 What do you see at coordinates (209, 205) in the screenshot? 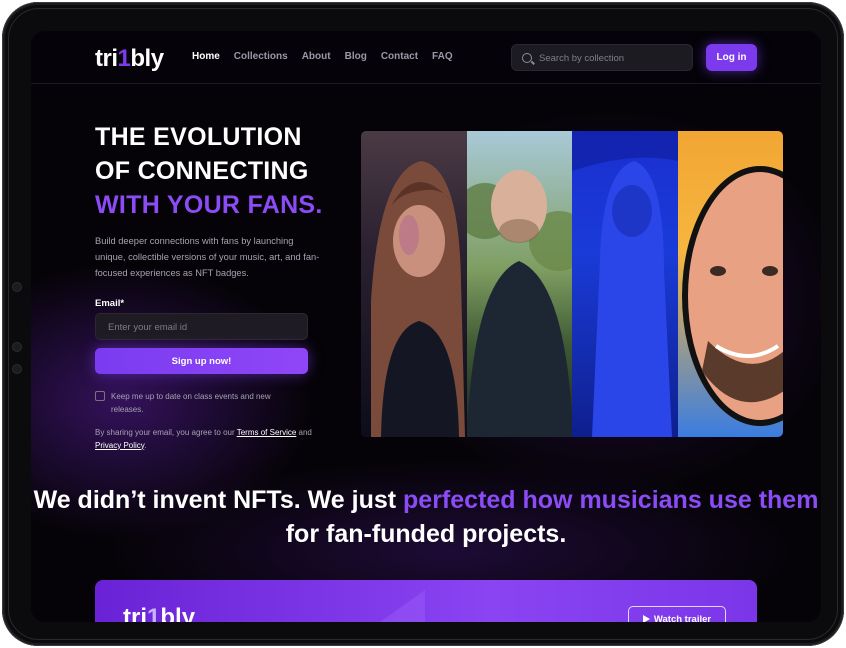
I see `hero-title-highlight: WITH YOUR FANS.` at bounding box center [209, 205].